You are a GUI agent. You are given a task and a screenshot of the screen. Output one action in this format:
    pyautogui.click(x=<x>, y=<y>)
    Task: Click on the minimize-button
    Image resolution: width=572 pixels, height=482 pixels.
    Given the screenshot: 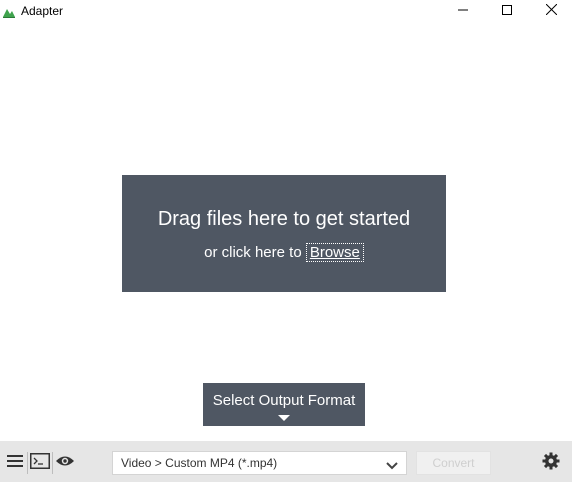 What is the action you would take?
    pyautogui.click(x=463, y=11)
    